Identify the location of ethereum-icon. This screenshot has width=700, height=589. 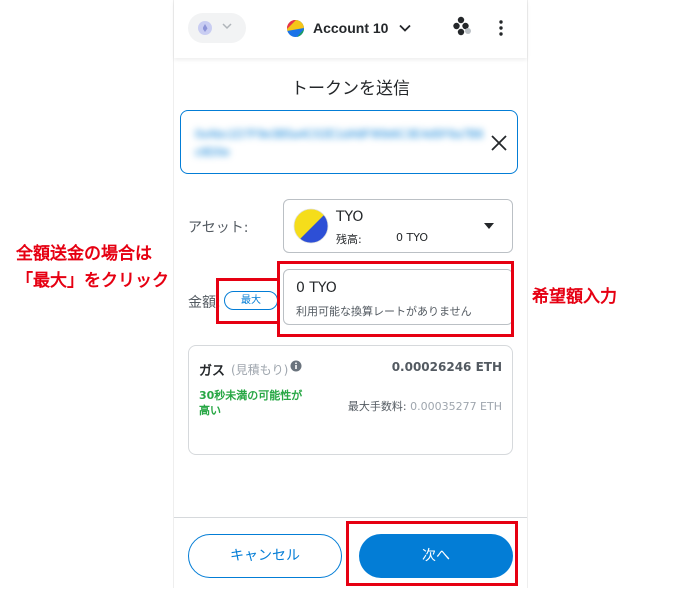
(205, 28).